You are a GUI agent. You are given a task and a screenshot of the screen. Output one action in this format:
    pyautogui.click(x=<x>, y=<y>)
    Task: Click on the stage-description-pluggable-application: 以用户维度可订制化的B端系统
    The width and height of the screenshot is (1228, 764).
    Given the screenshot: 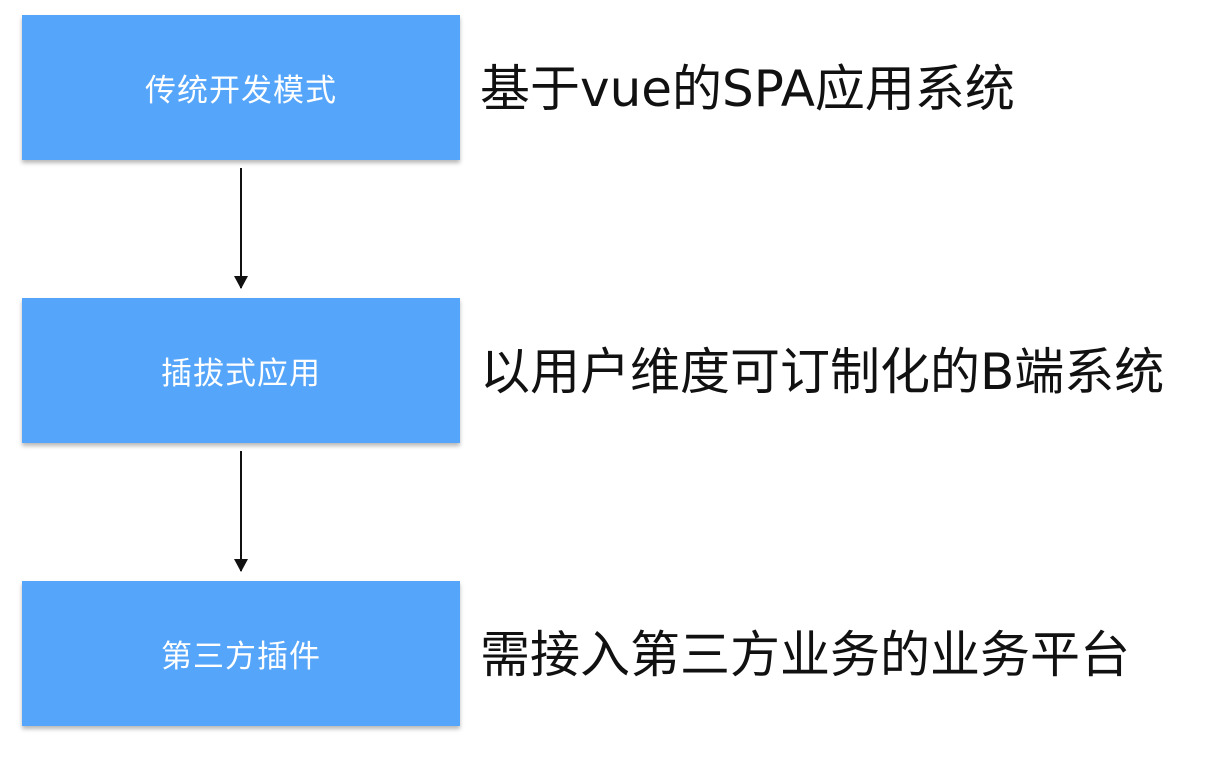 What is the action you would take?
    pyautogui.click(x=822, y=372)
    